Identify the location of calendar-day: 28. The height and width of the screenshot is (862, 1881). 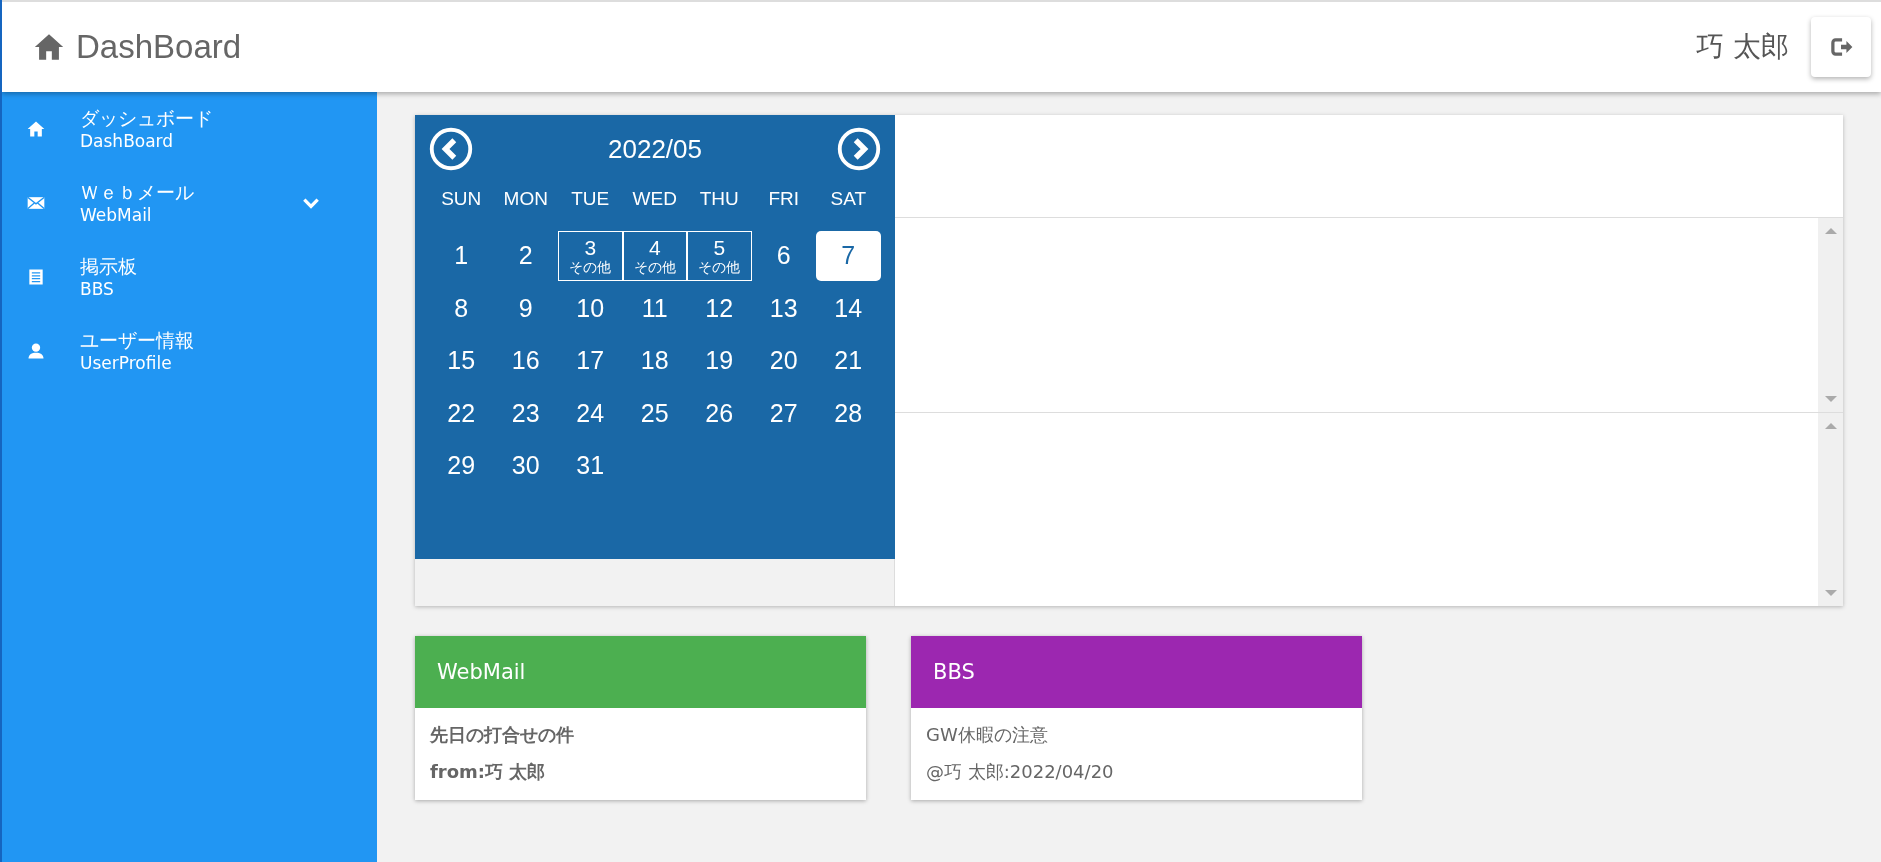
(848, 413).